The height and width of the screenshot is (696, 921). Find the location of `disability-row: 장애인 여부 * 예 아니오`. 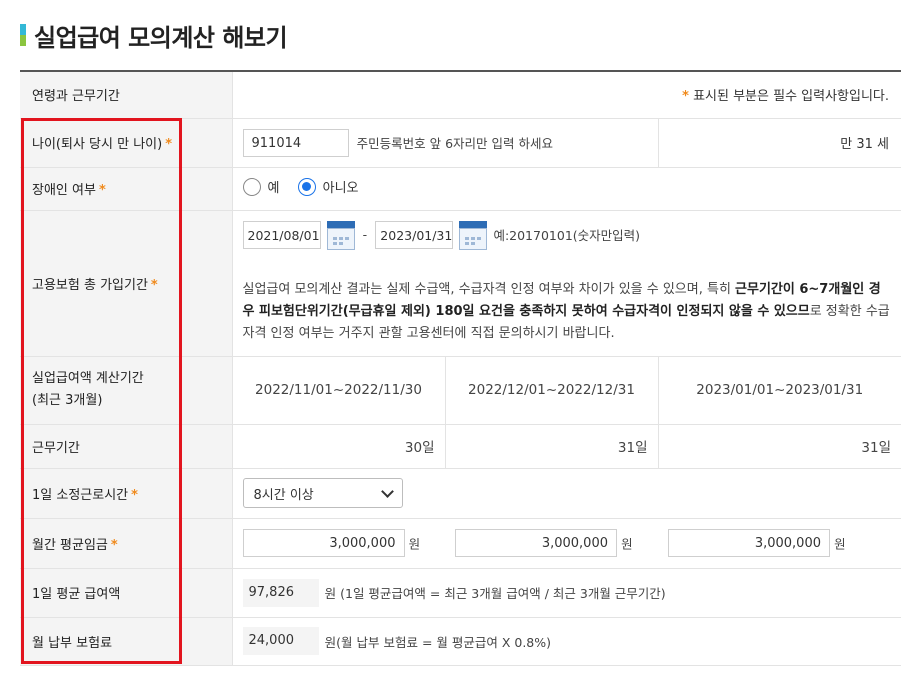

disability-row: 장애인 여부 * 예 아니오 is located at coordinates (461, 189).